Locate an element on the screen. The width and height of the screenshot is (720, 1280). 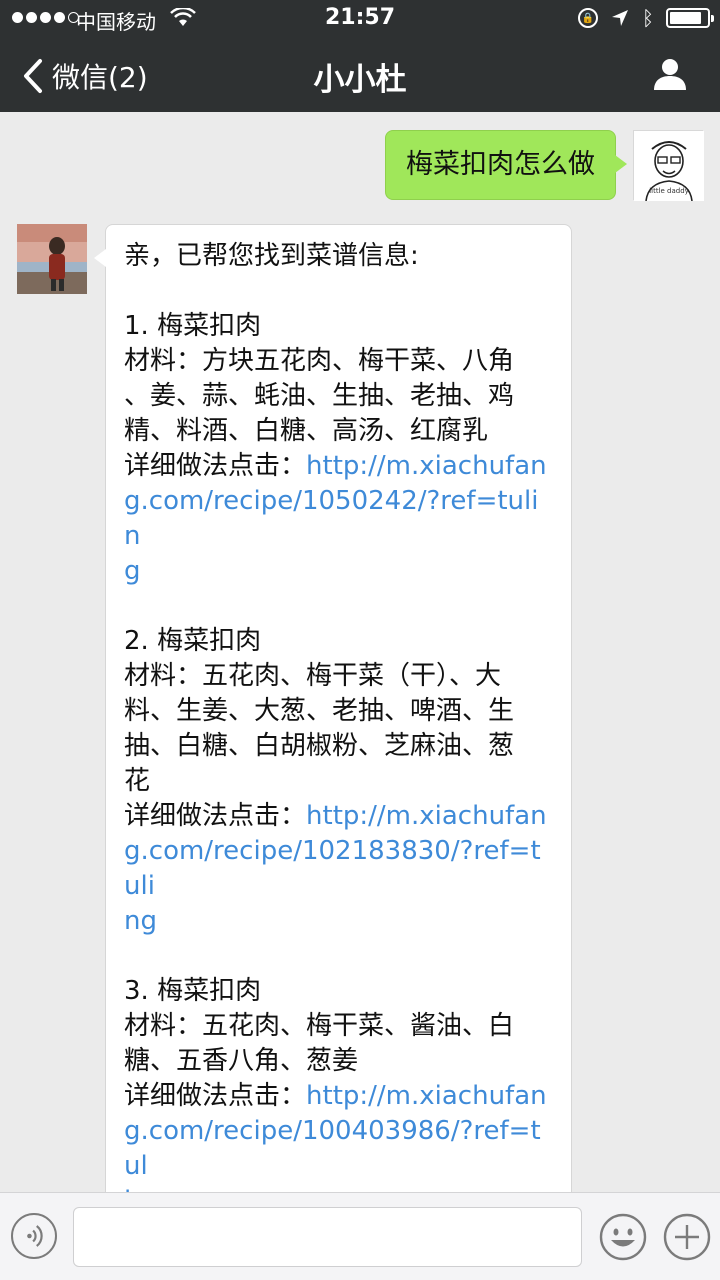
input-bar is located at coordinates (360, 1236).